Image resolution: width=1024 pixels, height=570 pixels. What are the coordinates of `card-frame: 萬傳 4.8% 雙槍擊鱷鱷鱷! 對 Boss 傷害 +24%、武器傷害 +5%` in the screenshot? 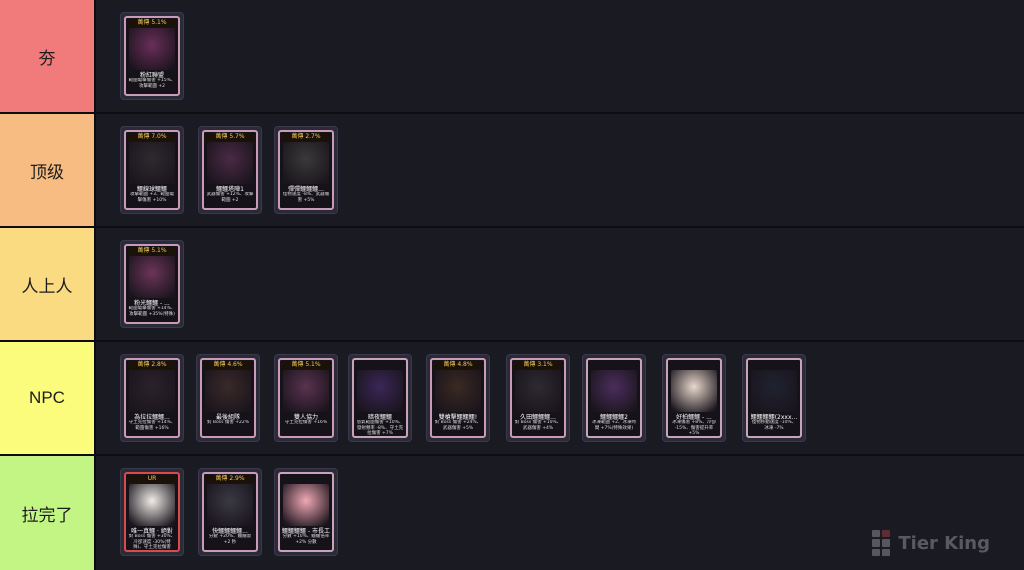 It's located at (458, 398).